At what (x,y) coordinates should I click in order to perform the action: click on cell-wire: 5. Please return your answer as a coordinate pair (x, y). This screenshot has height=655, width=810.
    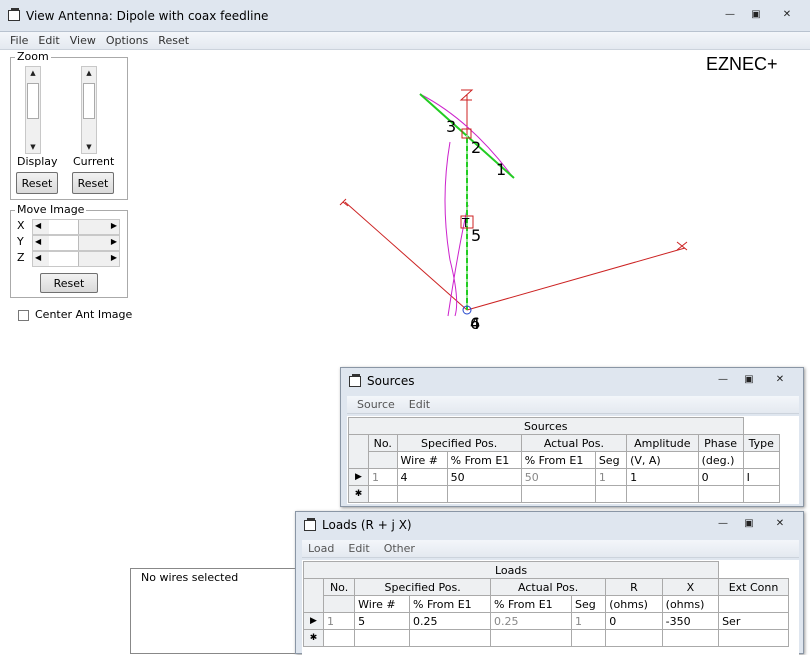
    Looking at the image, I should click on (382, 621).